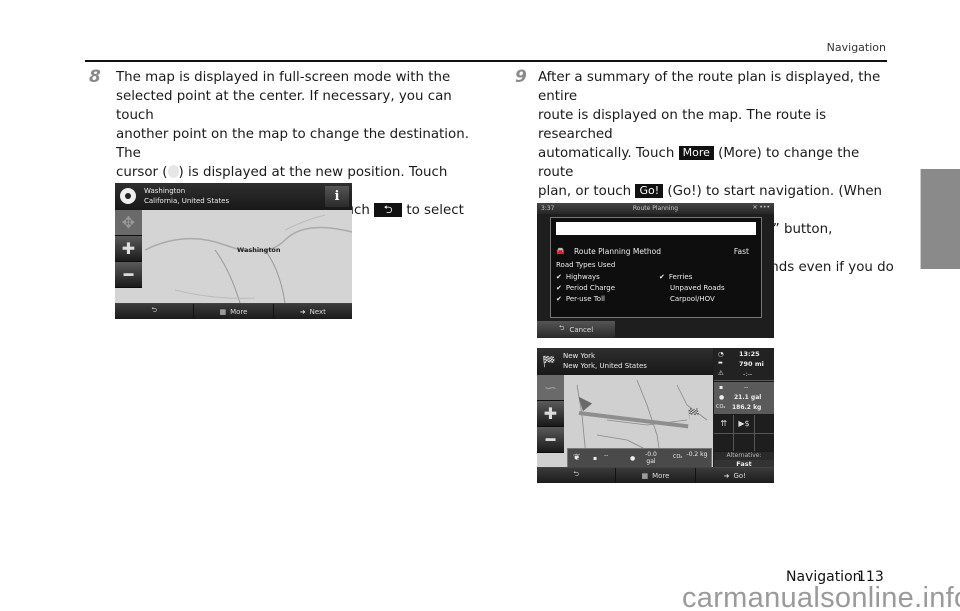 The height and width of the screenshot is (611, 960). What do you see at coordinates (651, 458) in the screenshot?
I see `eco-fuel: -0.0 gal` at bounding box center [651, 458].